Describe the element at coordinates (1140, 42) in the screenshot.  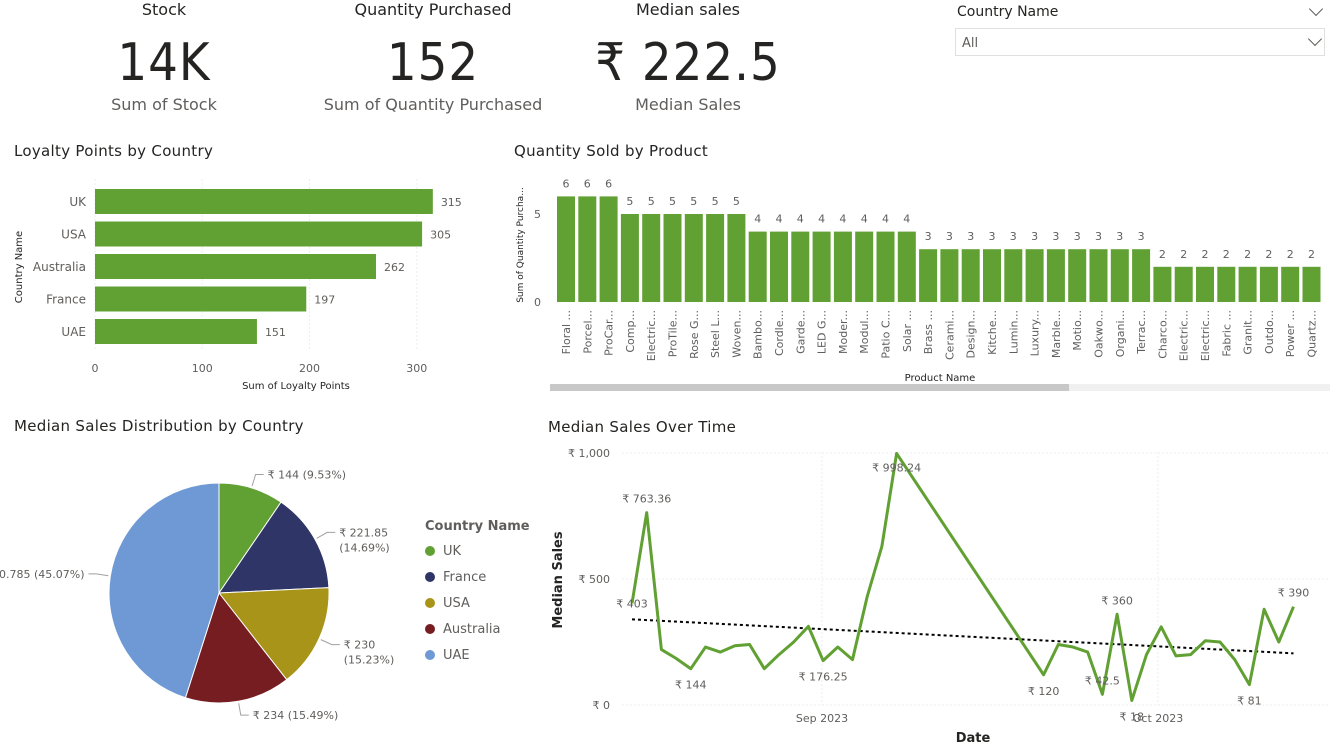
I see `slicer-dropdown: All` at that location.